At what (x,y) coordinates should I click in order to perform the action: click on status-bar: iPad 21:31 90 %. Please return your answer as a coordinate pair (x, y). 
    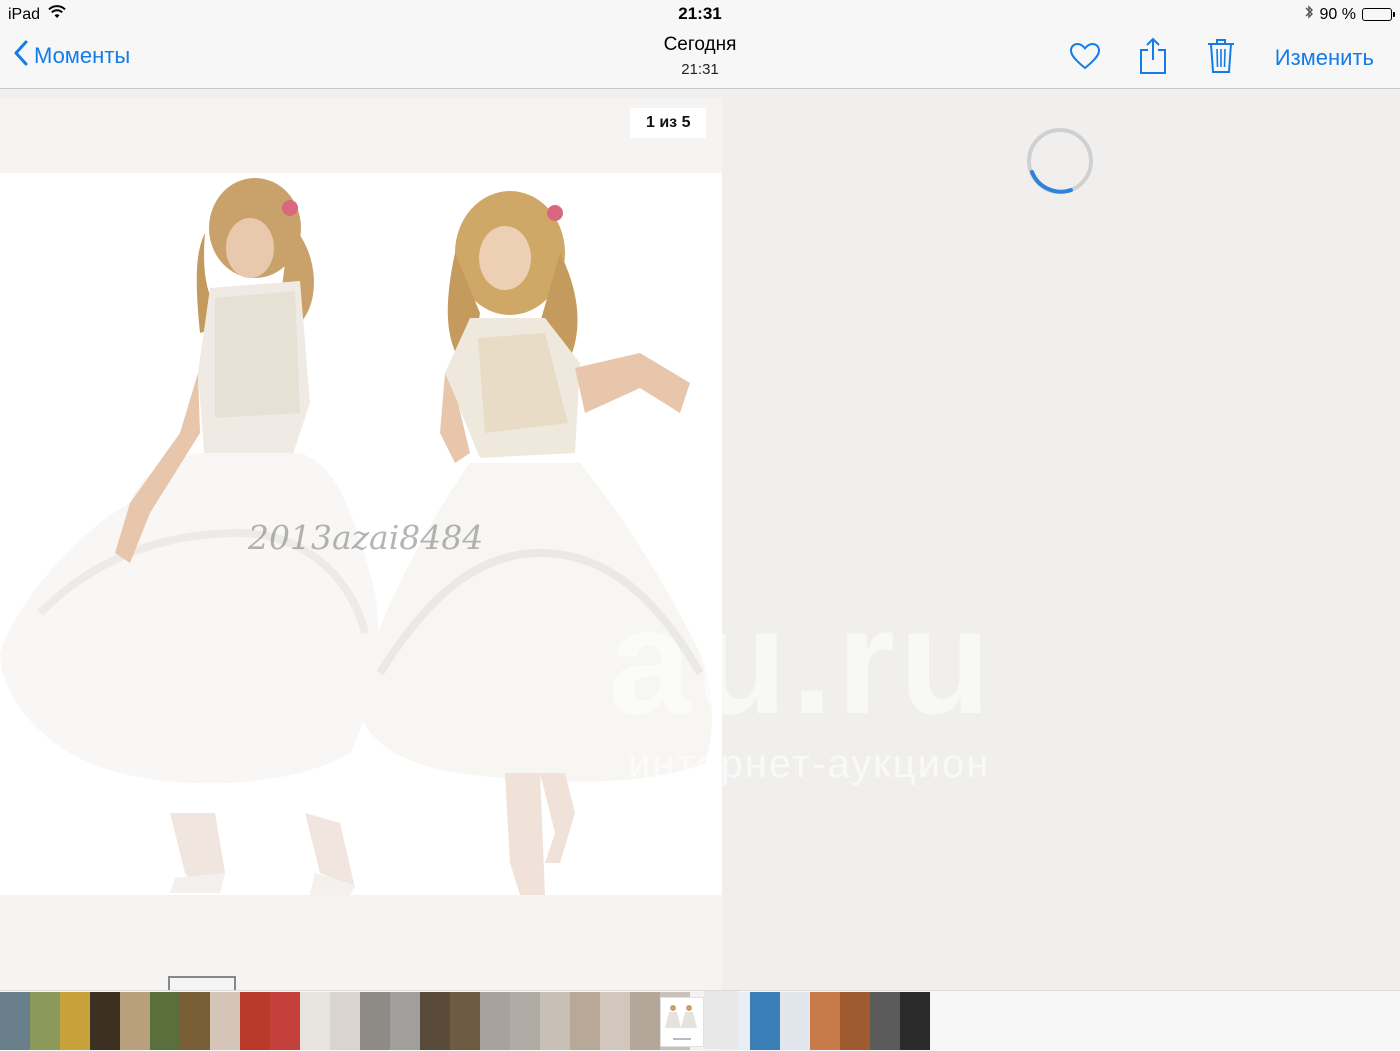
    Looking at the image, I should click on (700, 14).